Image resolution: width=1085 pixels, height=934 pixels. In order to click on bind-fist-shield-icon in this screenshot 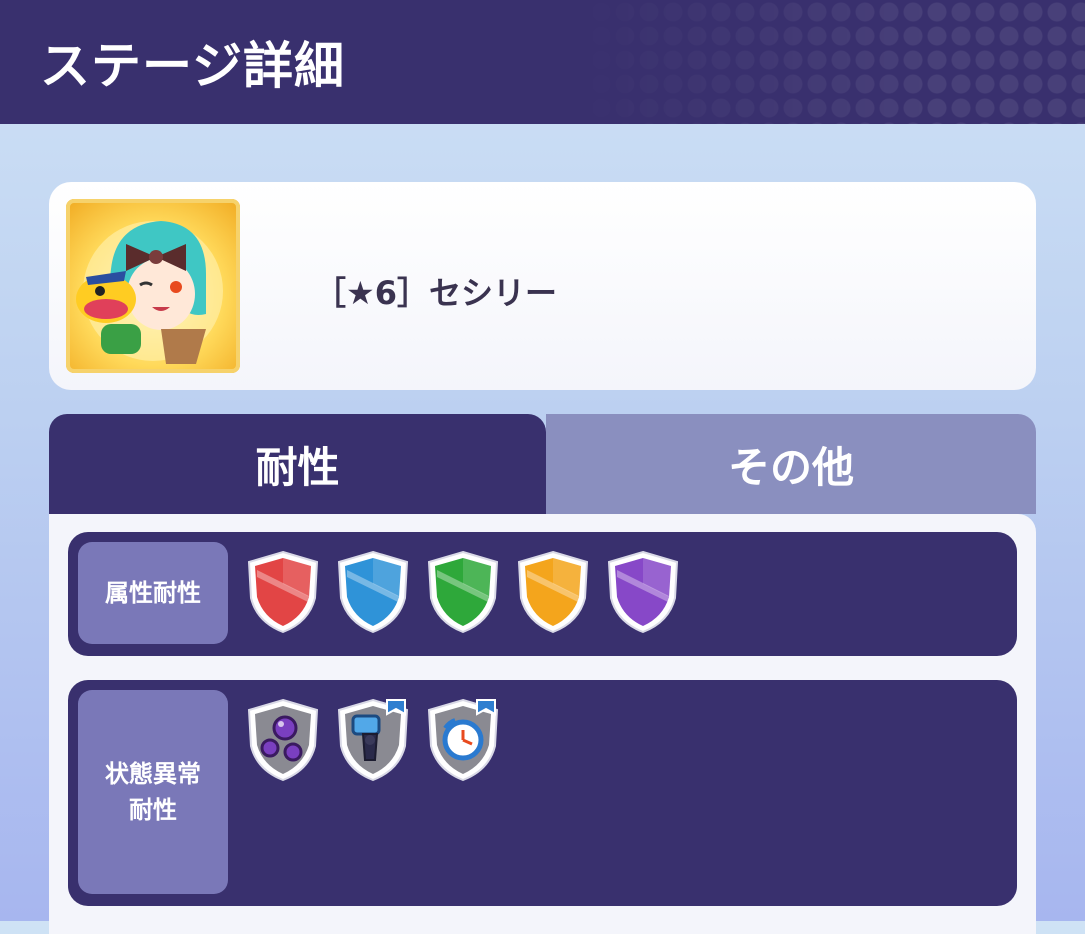, I will do `click(373, 740)`.